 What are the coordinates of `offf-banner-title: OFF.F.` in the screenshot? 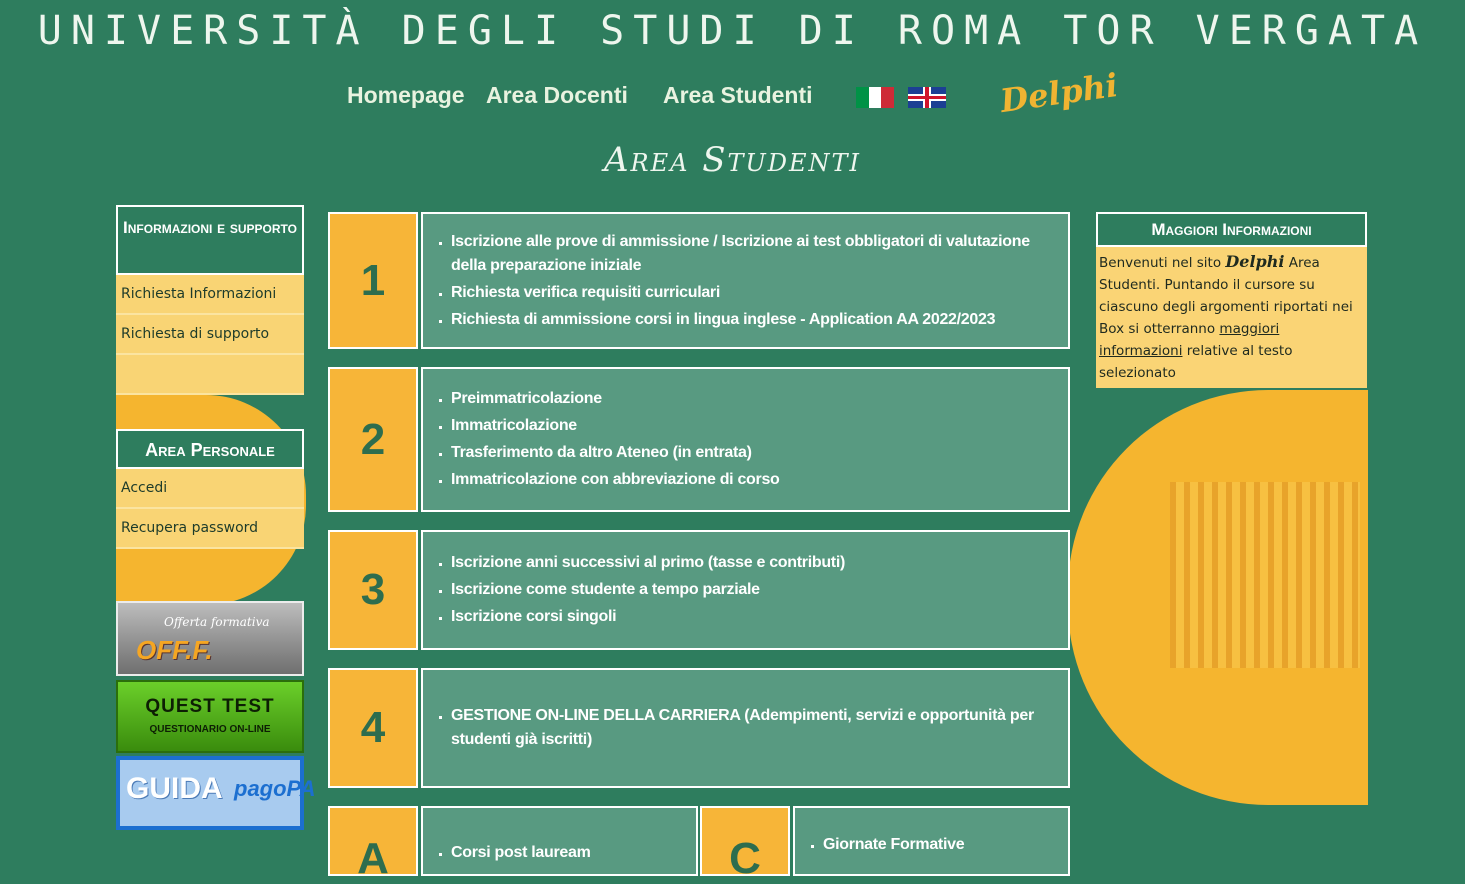 It's located at (174, 650).